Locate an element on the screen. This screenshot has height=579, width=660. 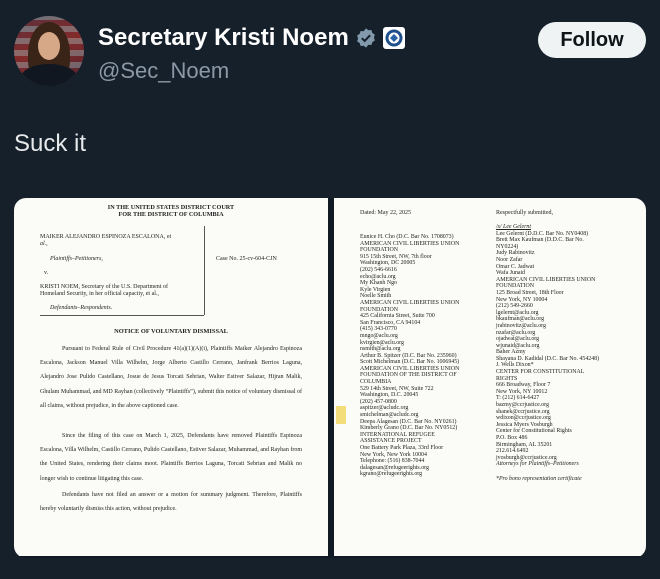
counsel-line: Wafa Junaid is located at coordinates (511, 273).